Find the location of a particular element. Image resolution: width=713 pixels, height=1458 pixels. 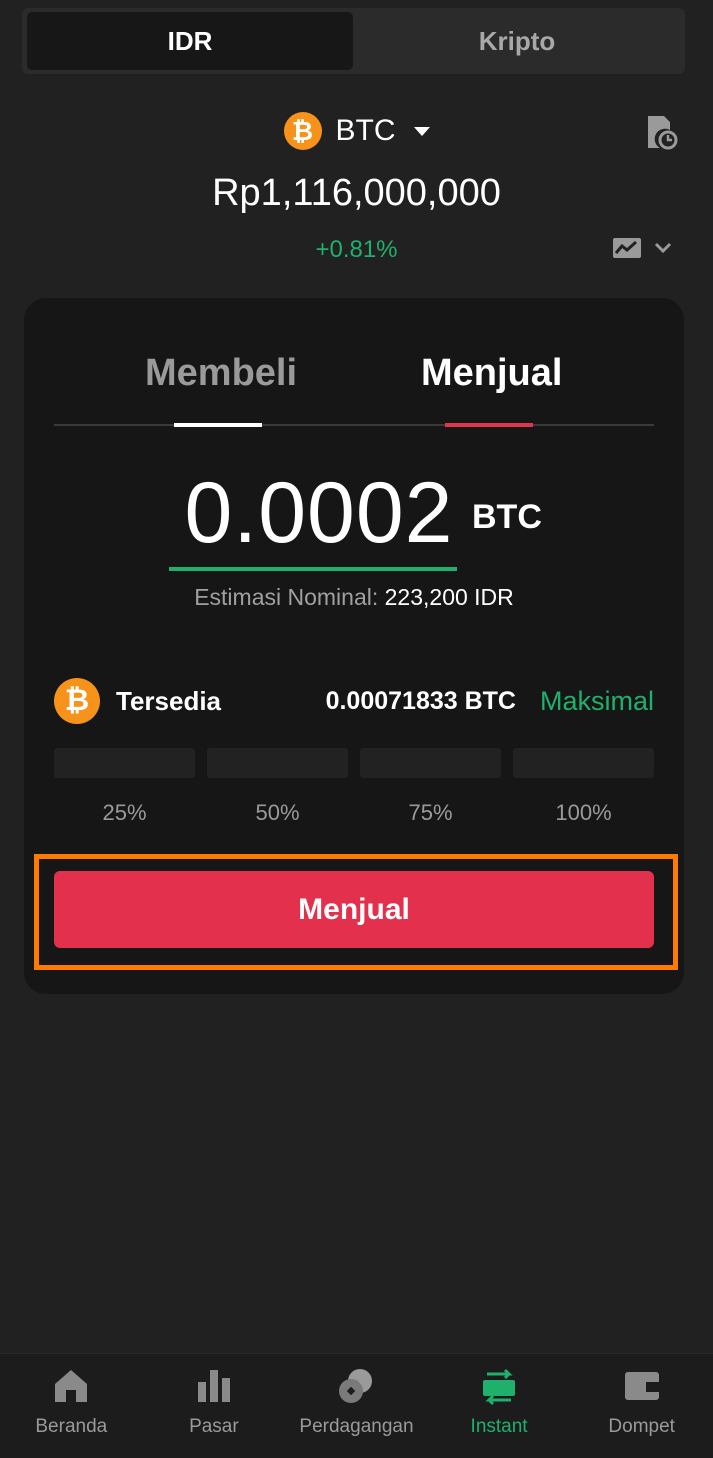

nav-item-pasar: Pasar is located at coordinates (214, 1406).